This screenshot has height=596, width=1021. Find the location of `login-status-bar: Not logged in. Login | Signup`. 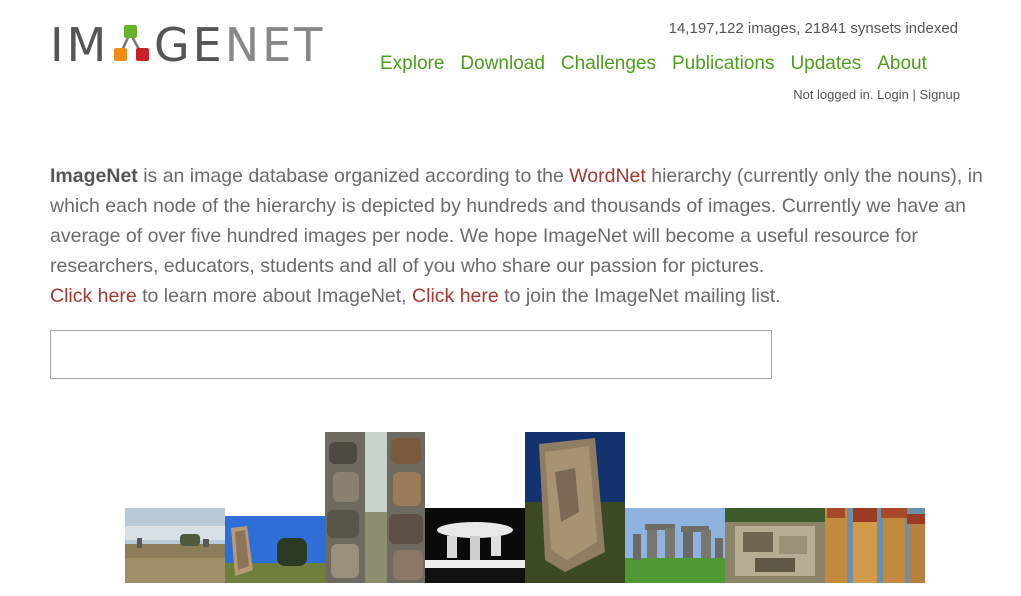

login-status-bar: Not logged in. Login | Signup is located at coordinates (876, 94).